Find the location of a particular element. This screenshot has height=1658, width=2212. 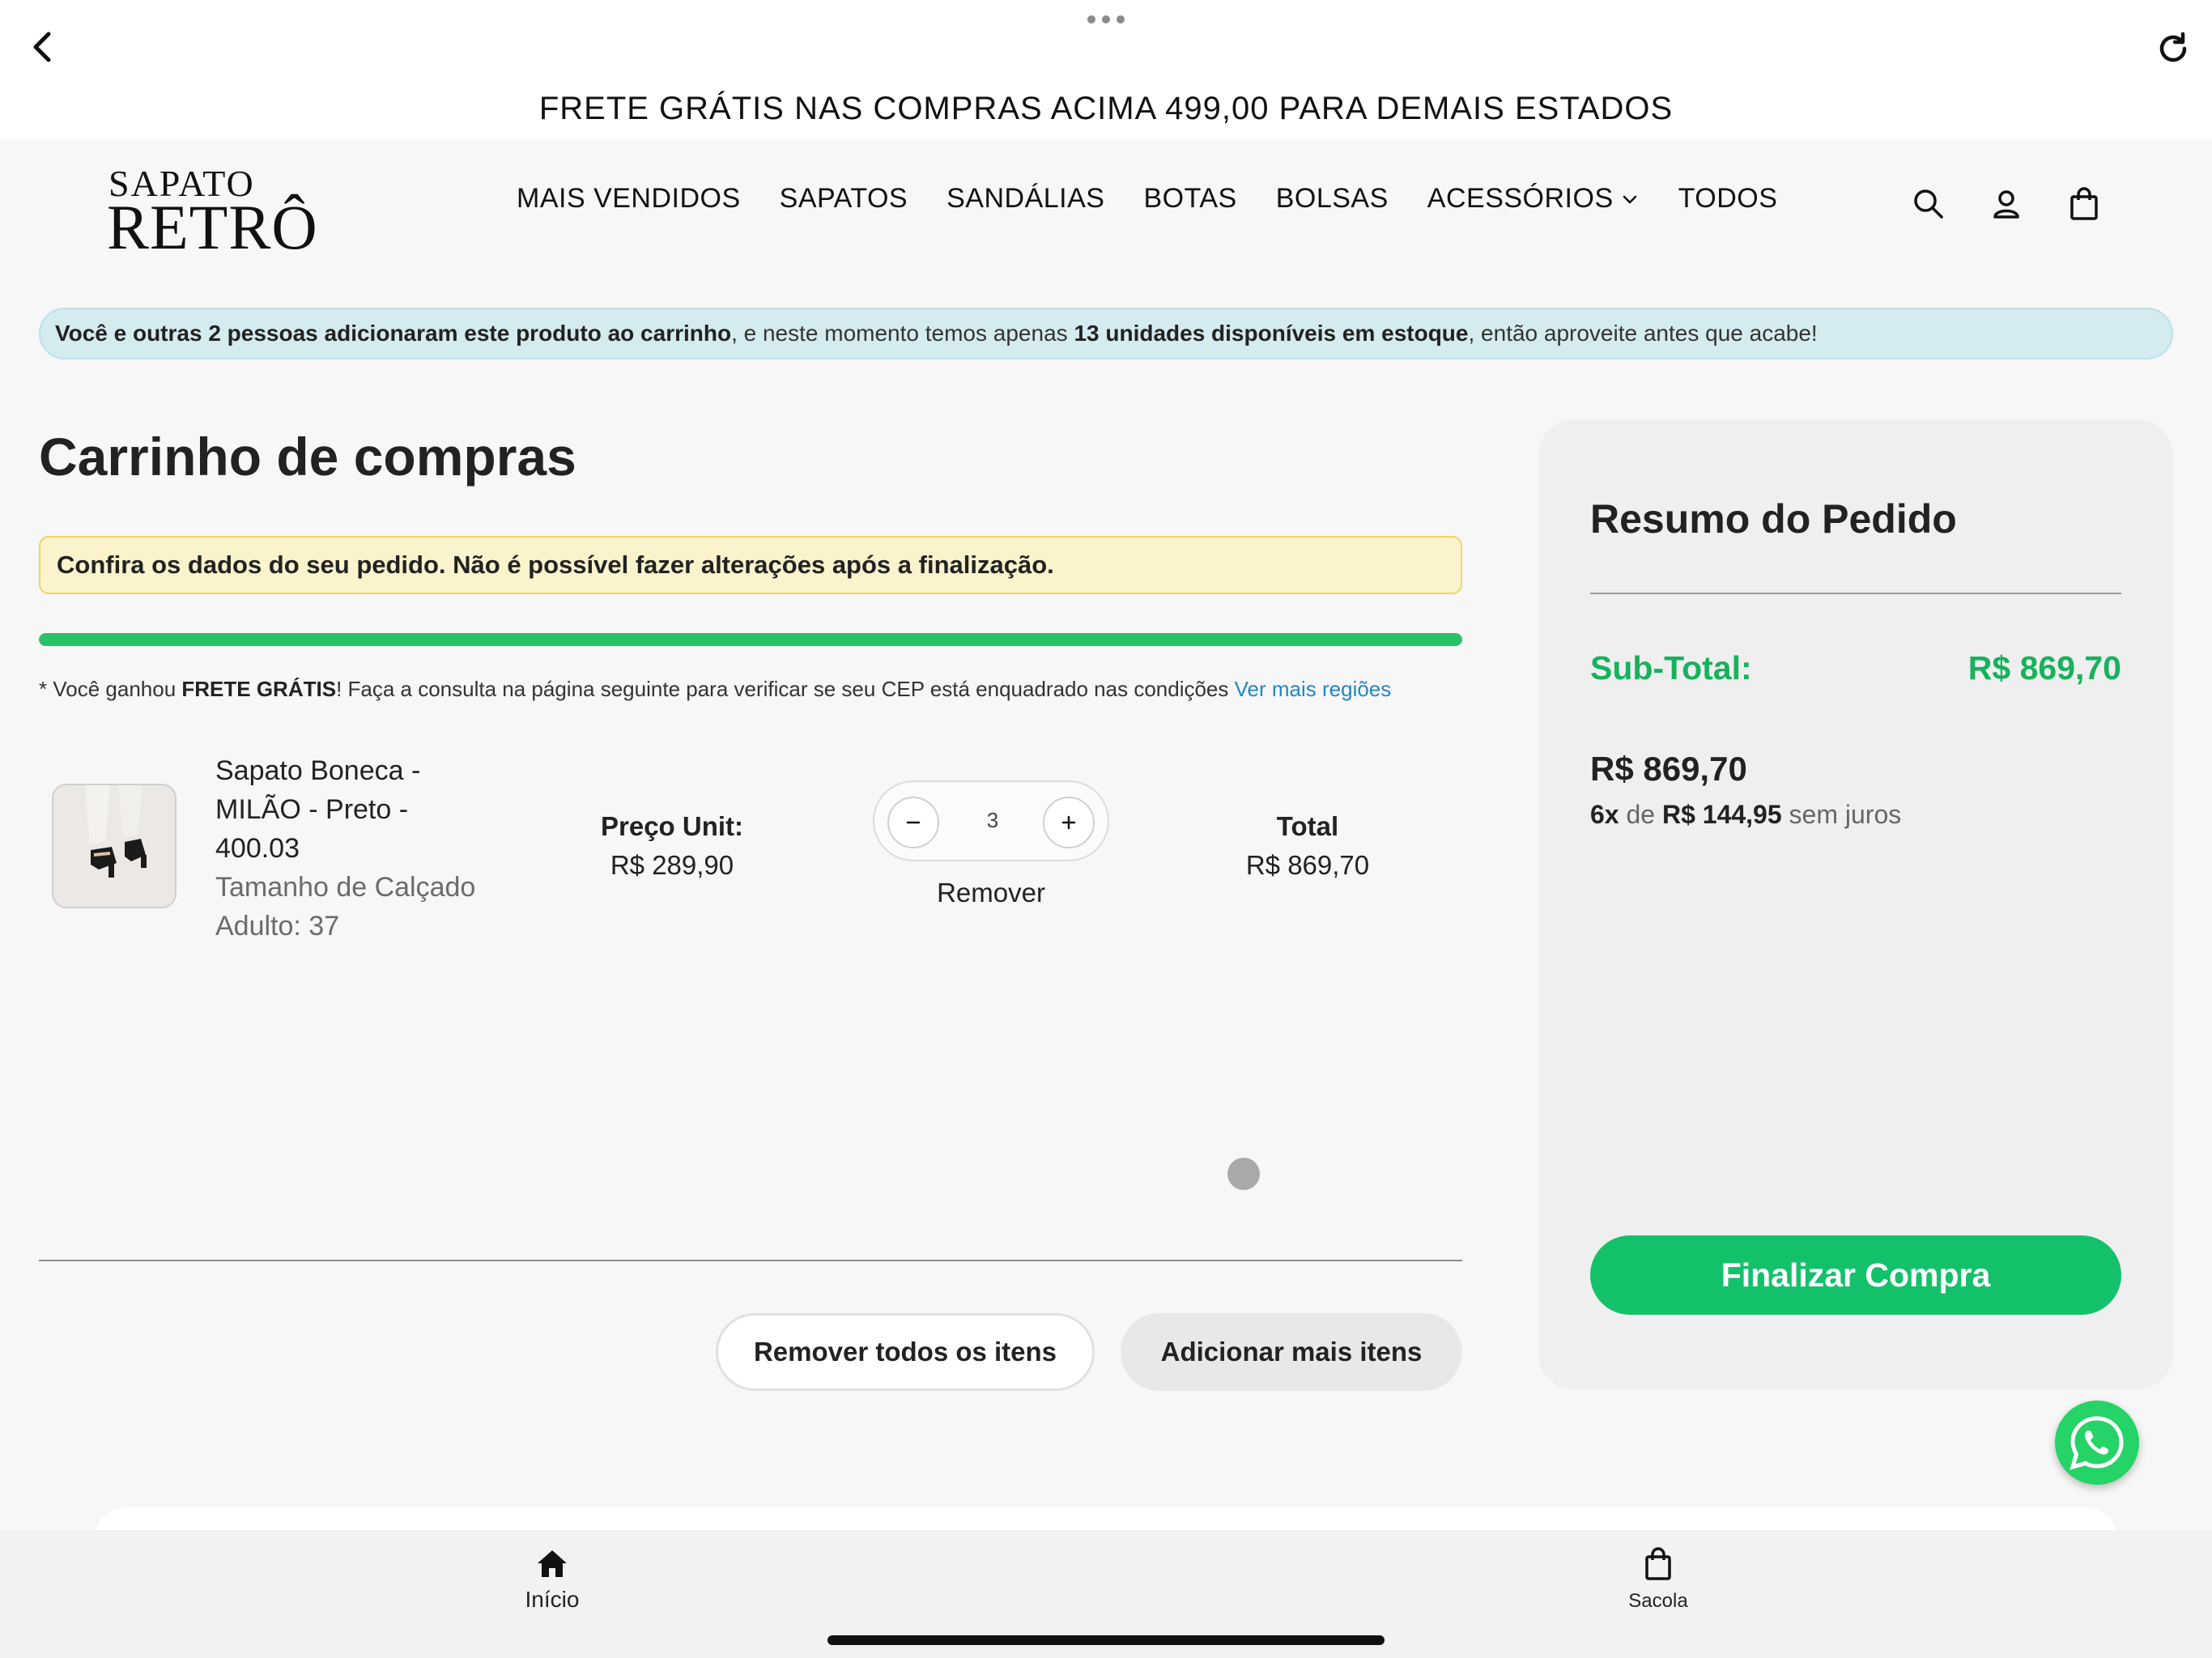

installments-info: 6x de R$ 144,95 sem juros is located at coordinates (1746, 815).